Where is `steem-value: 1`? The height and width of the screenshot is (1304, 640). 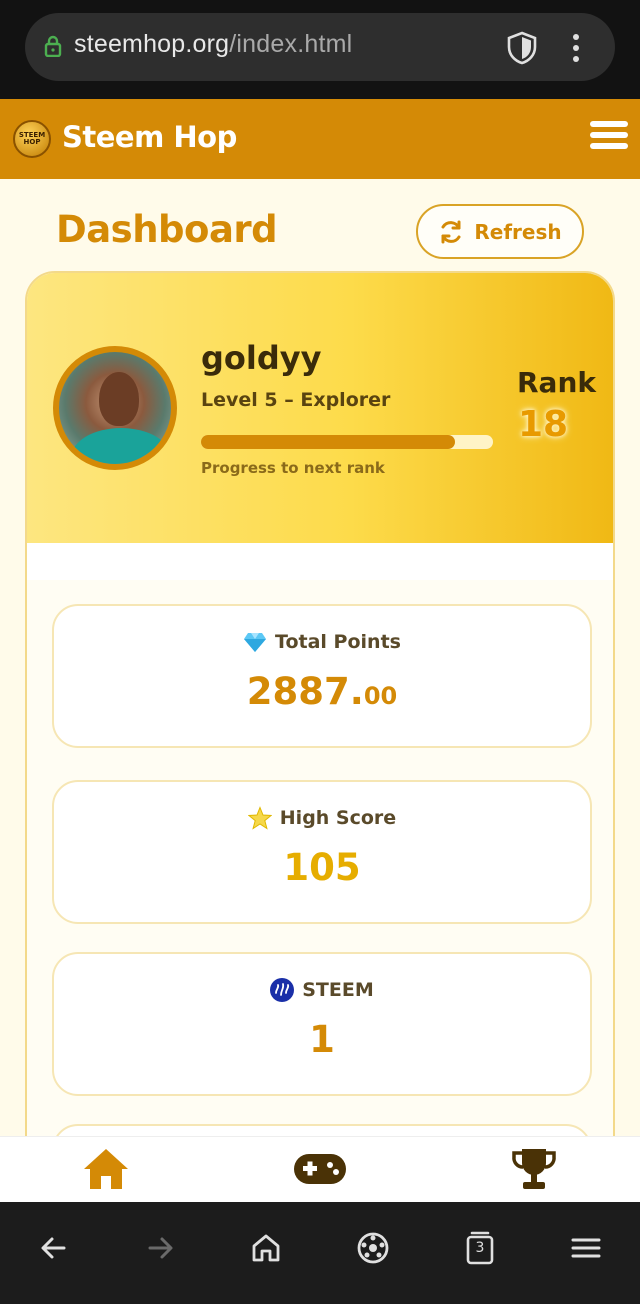 steem-value: 1 is located at coordinates (322, 1039).